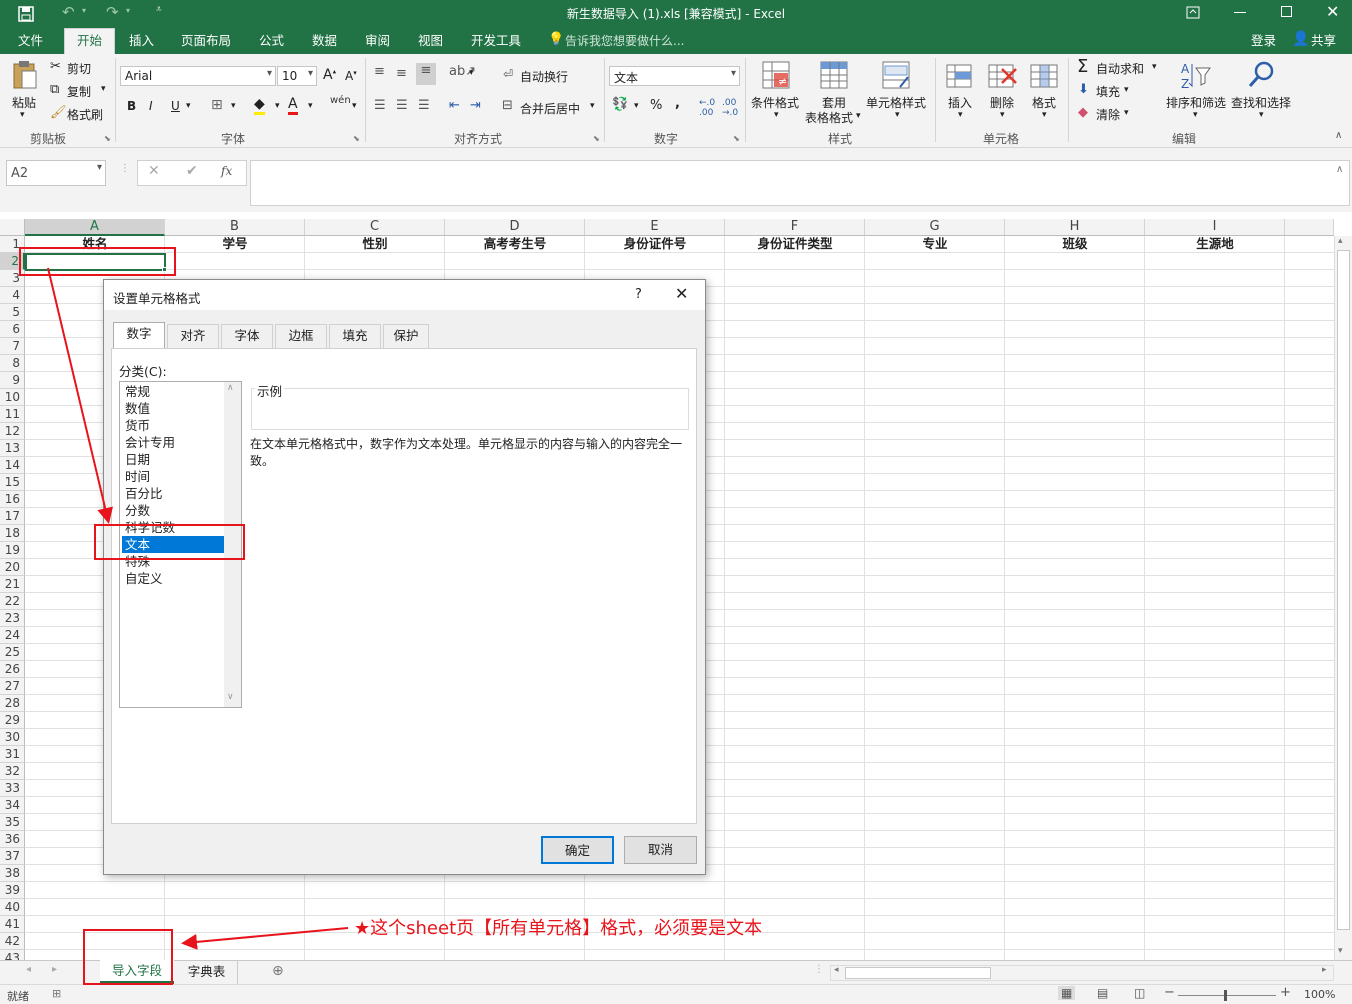 The width and height of the screenshot is (1352, 1004). Describe the element at coordinates (174, 425) in the screenshot. I see `category-item: 货币` at that location.